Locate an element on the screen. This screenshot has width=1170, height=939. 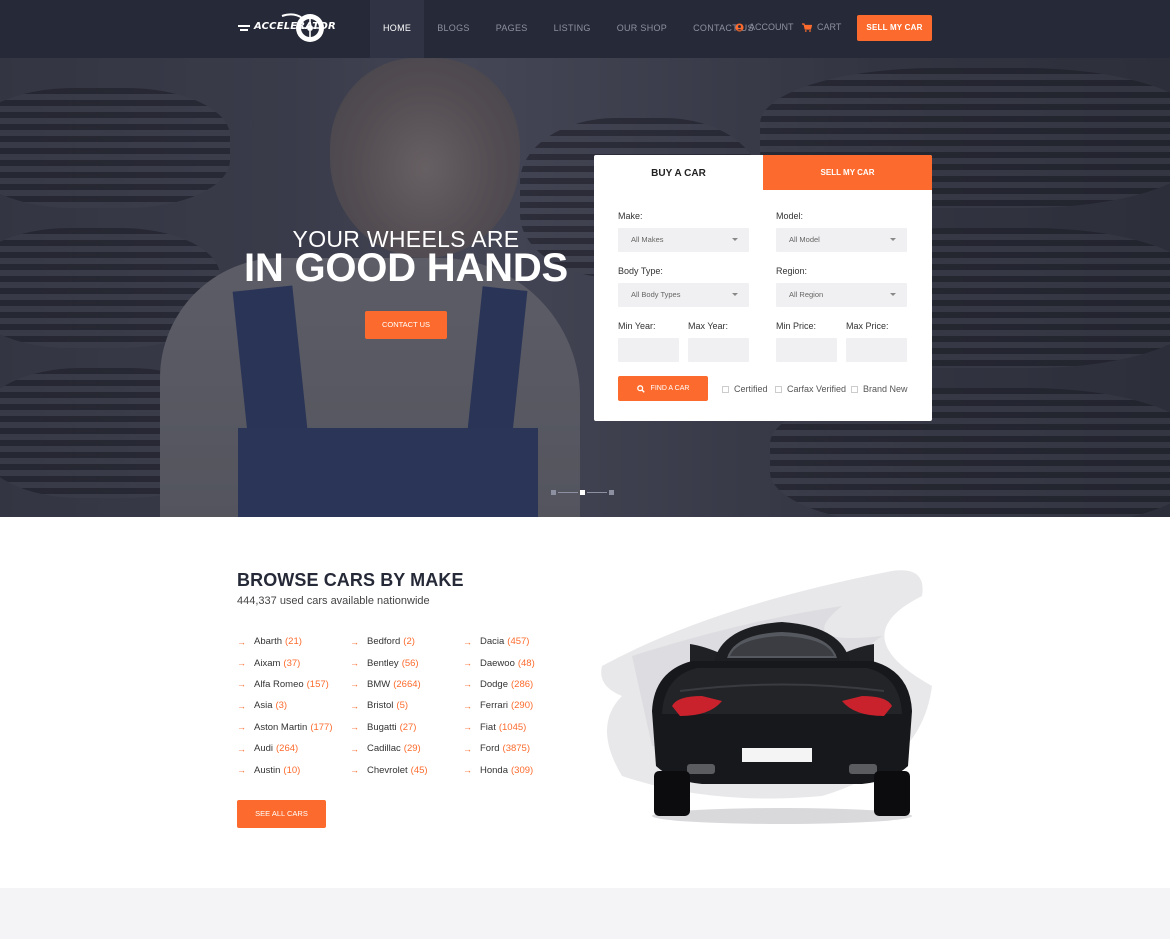
max-year-input is located at coordinates (718, 350).